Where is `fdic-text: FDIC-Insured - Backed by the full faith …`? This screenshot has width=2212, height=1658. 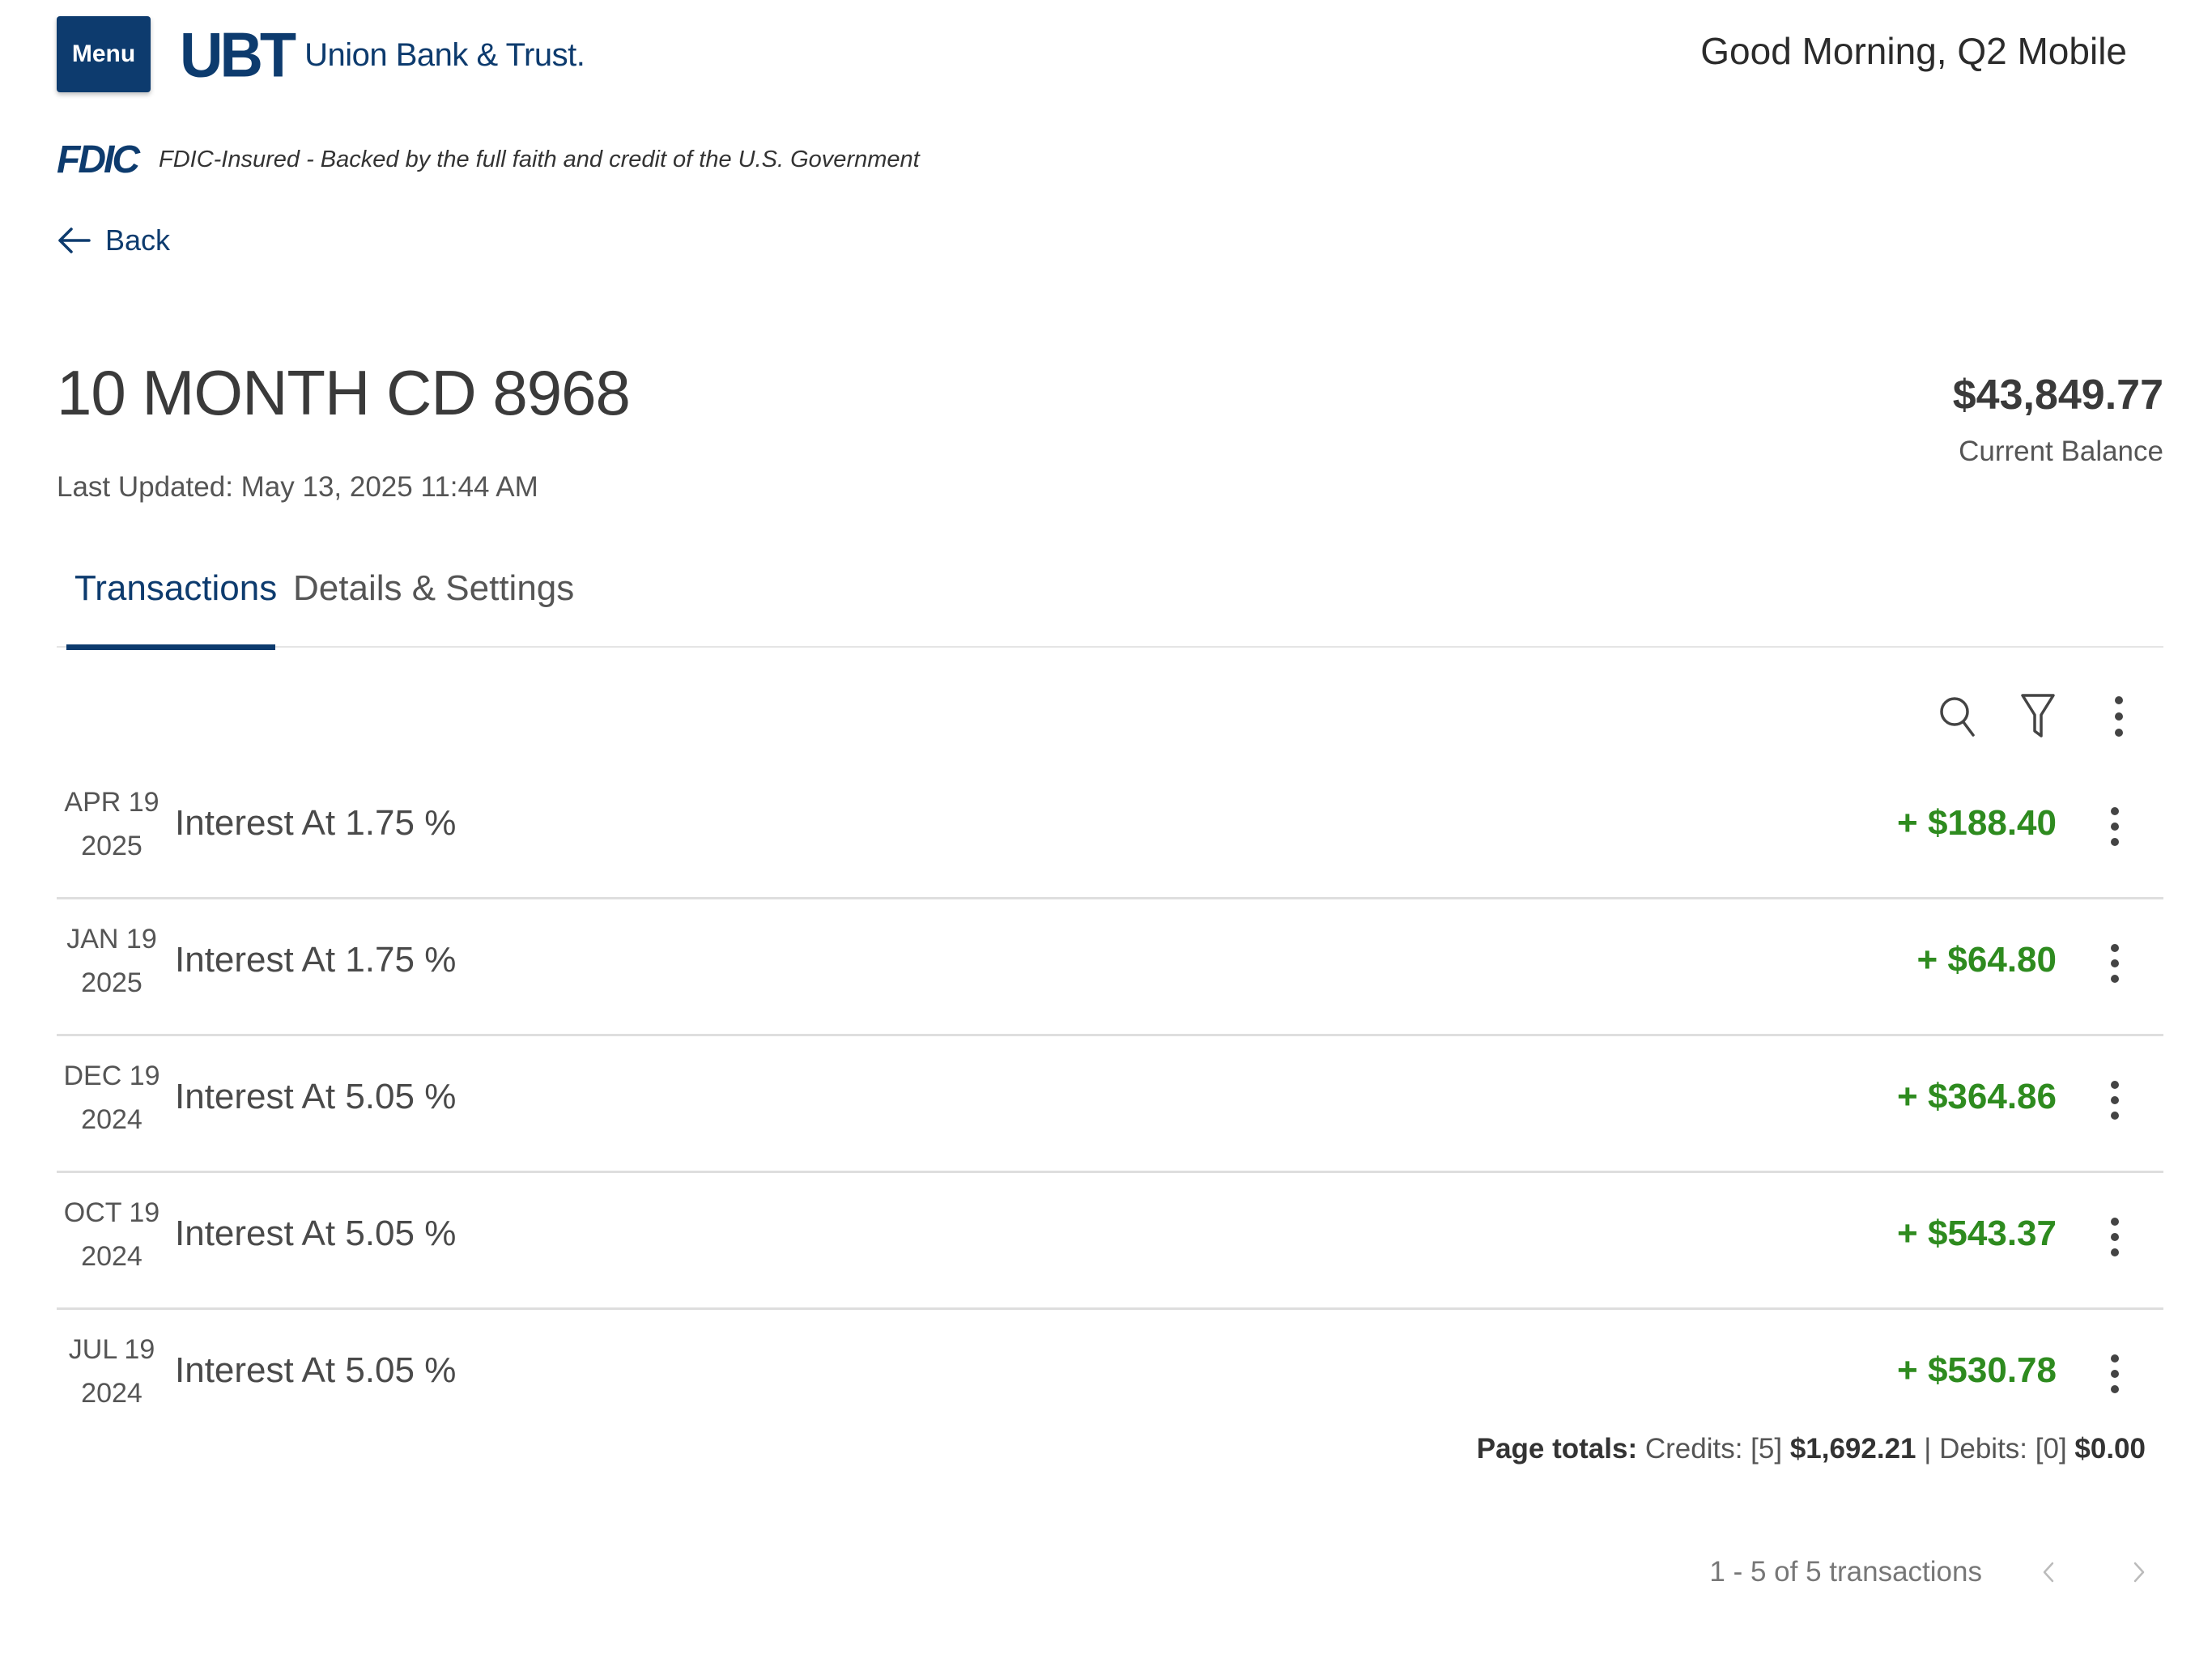 fdic-text: FDIC-Insured - Backed by the full faith … is located at coordinates (539, 159).